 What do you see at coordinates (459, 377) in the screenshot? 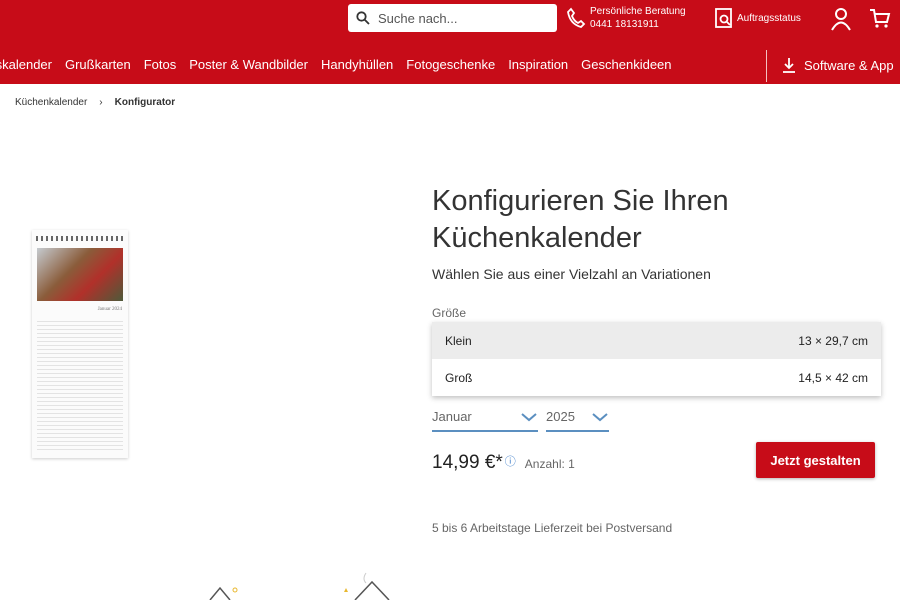
I see `option-name: Groß` at bounding box center [459, 377].